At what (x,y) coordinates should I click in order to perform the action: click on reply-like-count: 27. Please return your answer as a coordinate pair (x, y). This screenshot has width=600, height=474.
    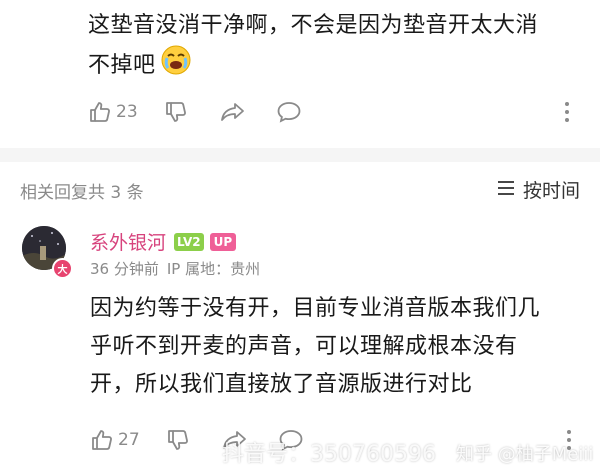
    Looking at the image, I should click on (129, 440).